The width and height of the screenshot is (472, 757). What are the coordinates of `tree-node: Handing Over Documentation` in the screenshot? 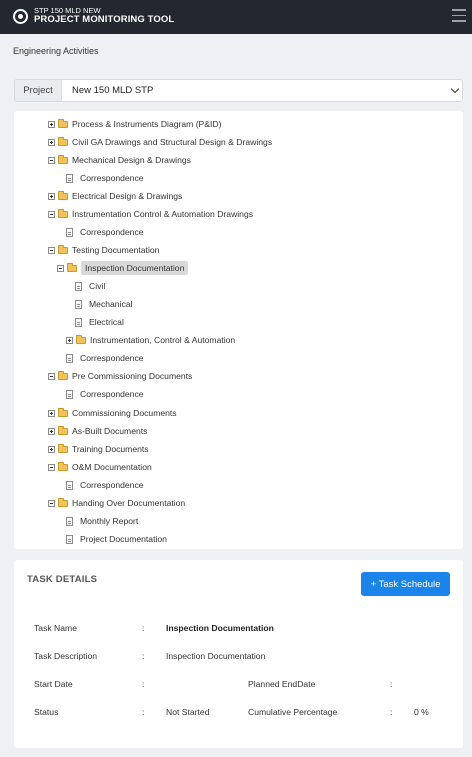 It's located at (116, 503).